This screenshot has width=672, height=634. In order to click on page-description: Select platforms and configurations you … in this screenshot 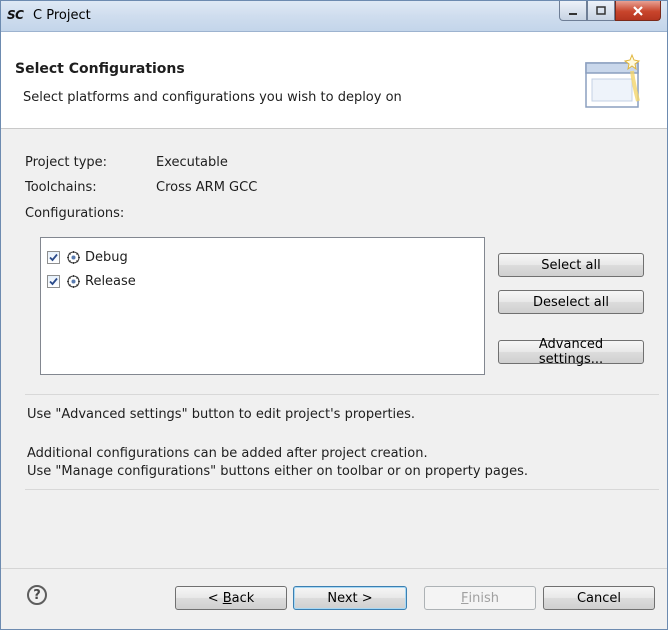, I will do `click(212, 97)`.